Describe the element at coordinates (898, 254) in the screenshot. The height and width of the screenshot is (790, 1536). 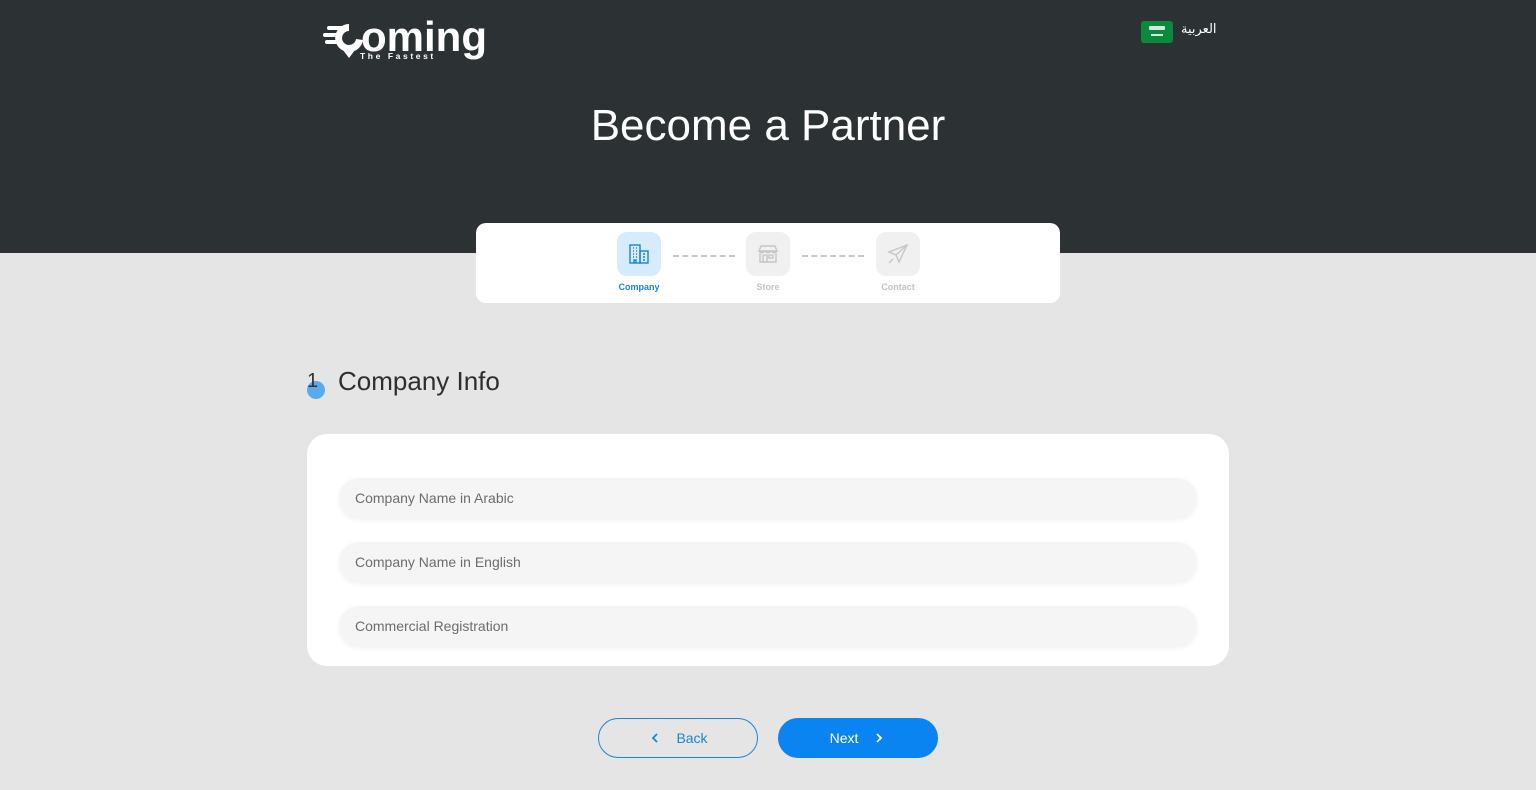
I see `paper-plane-icon` at that location.